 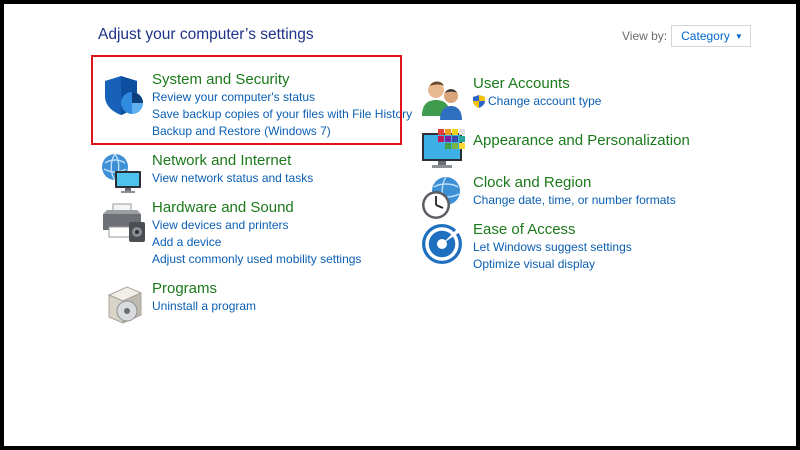 I want to click on users-icon, so click(x=442, y=100).